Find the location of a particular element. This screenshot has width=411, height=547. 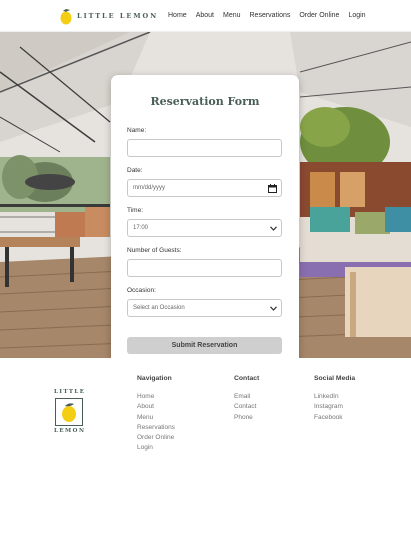

time-select: 17:00 is located at coordinates (204, 228).